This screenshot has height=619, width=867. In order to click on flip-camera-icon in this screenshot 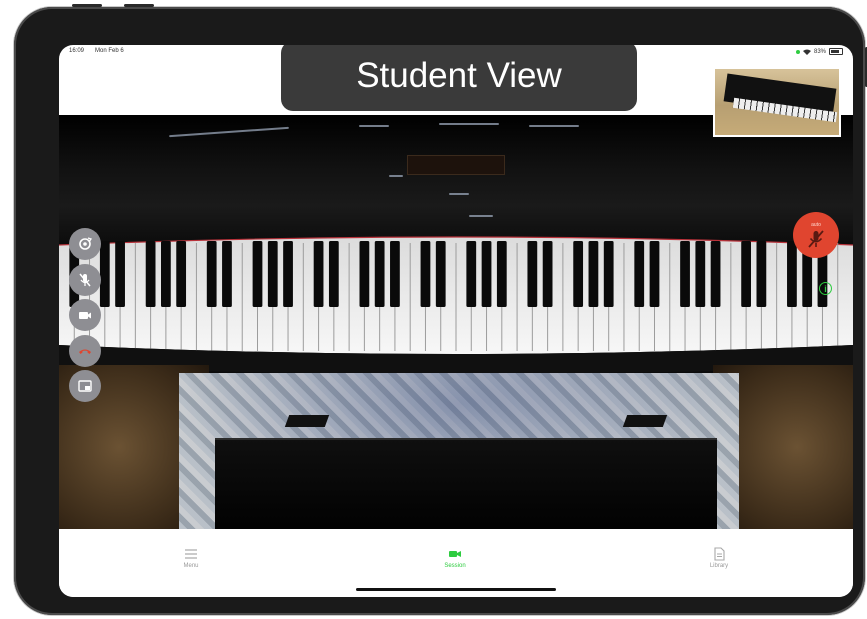, I will do `click(86, 243)`.